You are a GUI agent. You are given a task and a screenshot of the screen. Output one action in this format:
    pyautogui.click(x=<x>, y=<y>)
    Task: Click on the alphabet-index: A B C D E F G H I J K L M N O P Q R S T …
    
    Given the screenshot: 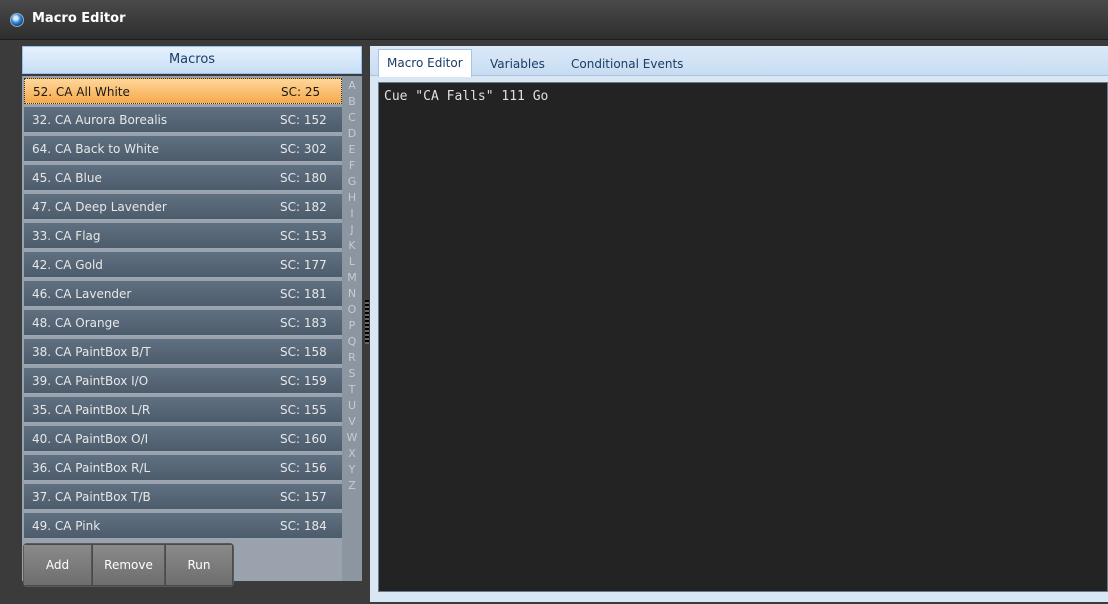 What is the action you would take?
    pyautogui.click(x=352, y=328)
    